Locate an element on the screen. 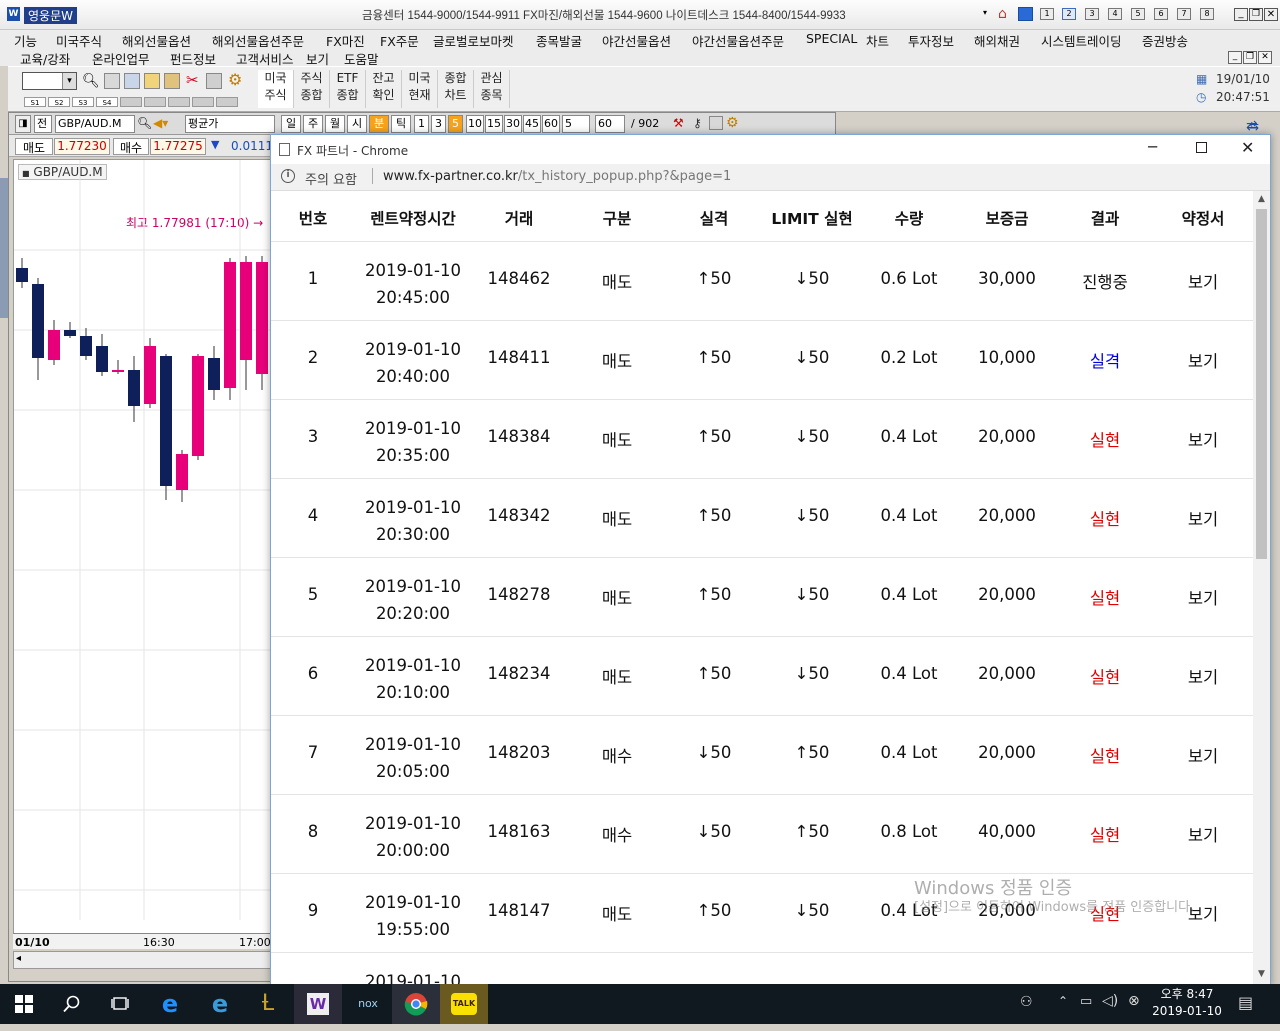  page-button: 8 is located at coordinates (1207, 14).